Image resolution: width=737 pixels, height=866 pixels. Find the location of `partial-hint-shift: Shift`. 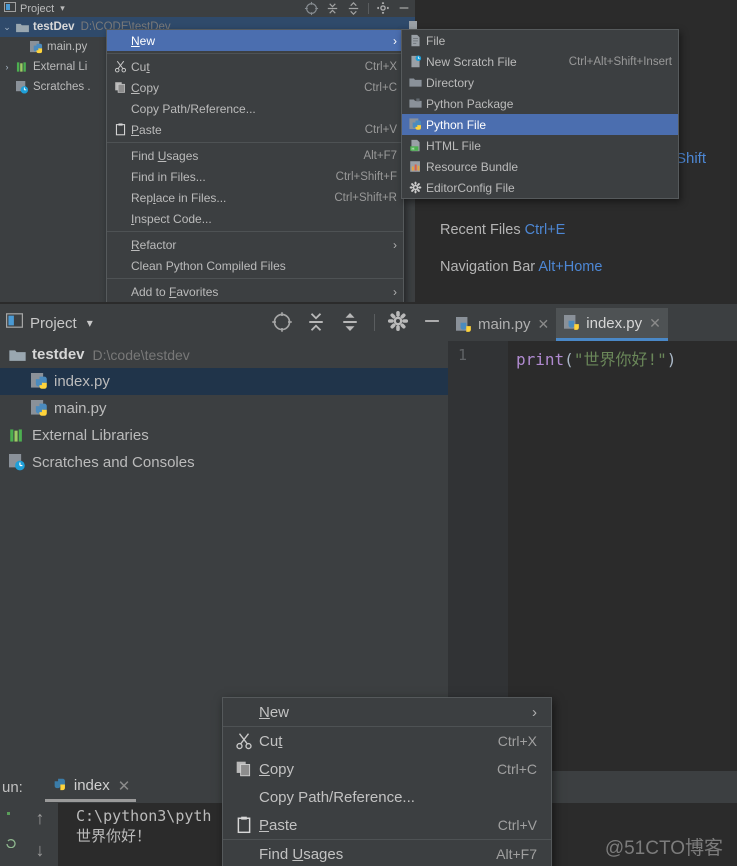

partial-hint-shift: Shift is located at coordinates (691, 158).